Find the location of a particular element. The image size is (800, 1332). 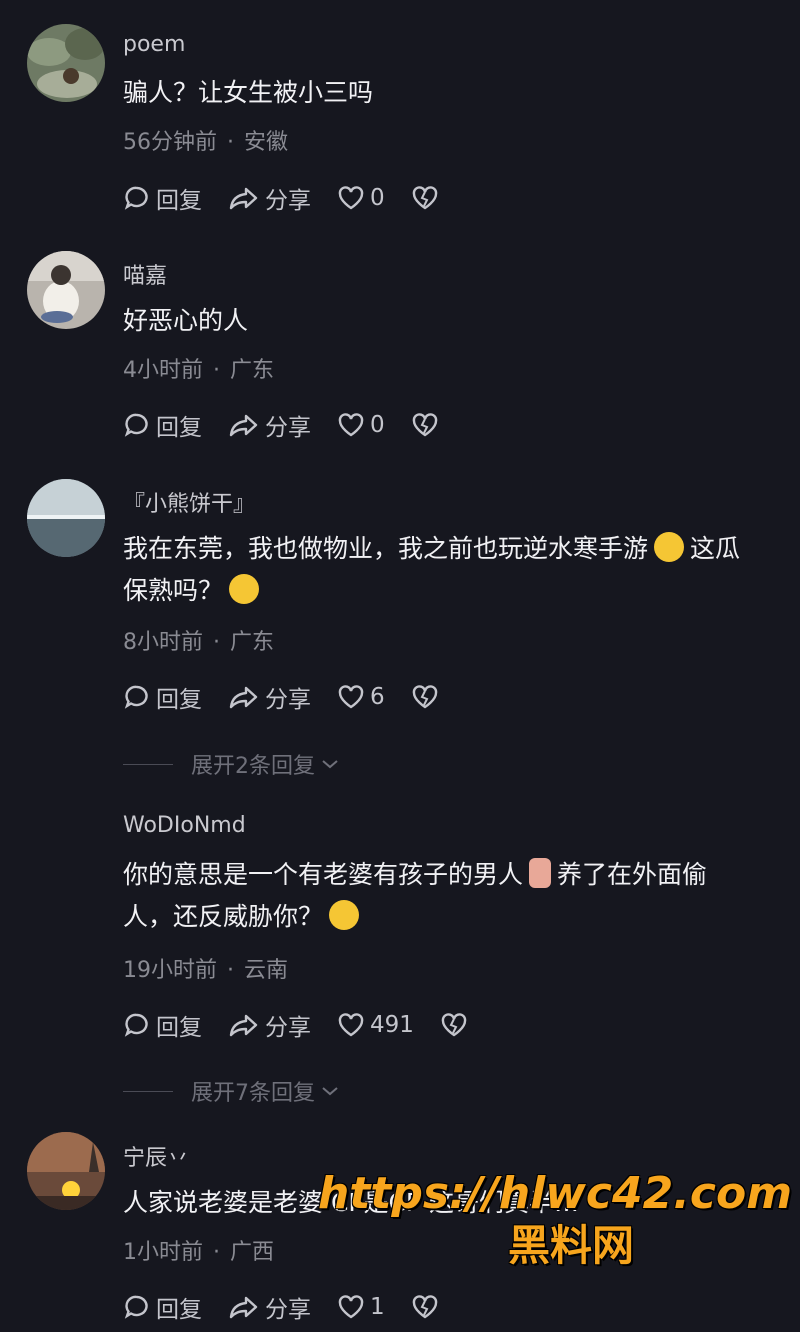

comment-meta: 56分钟前 · 安徽 is located at coordinates (206, 142).